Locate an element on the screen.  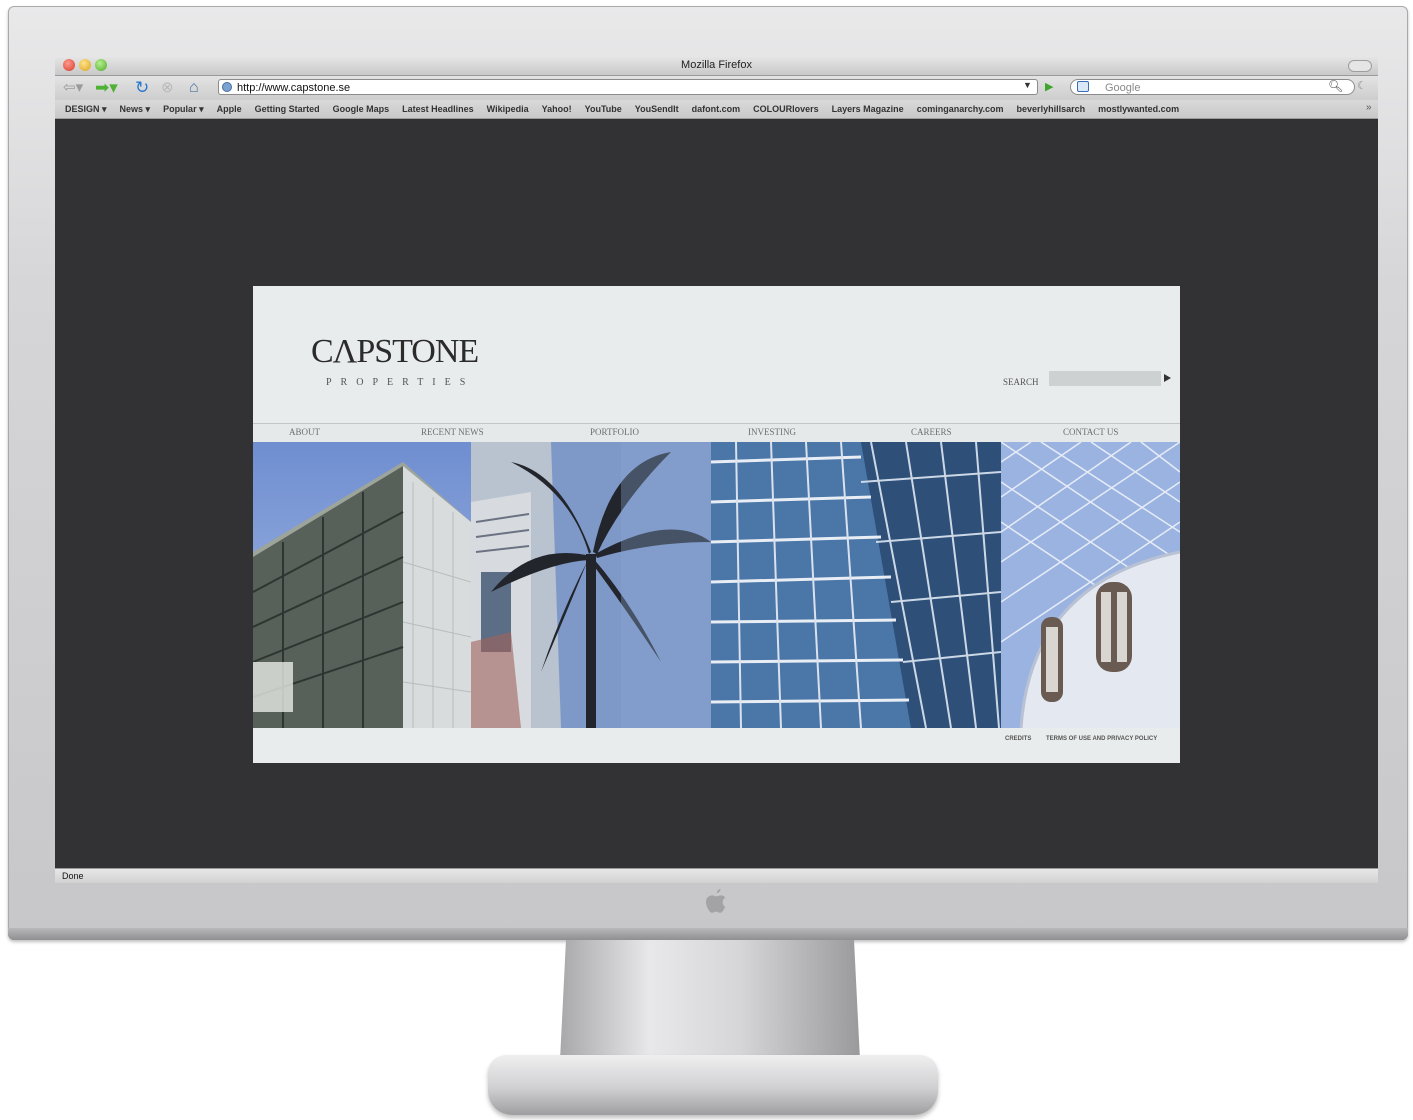
photo-glass-tower is located at coordinates (856, 585).